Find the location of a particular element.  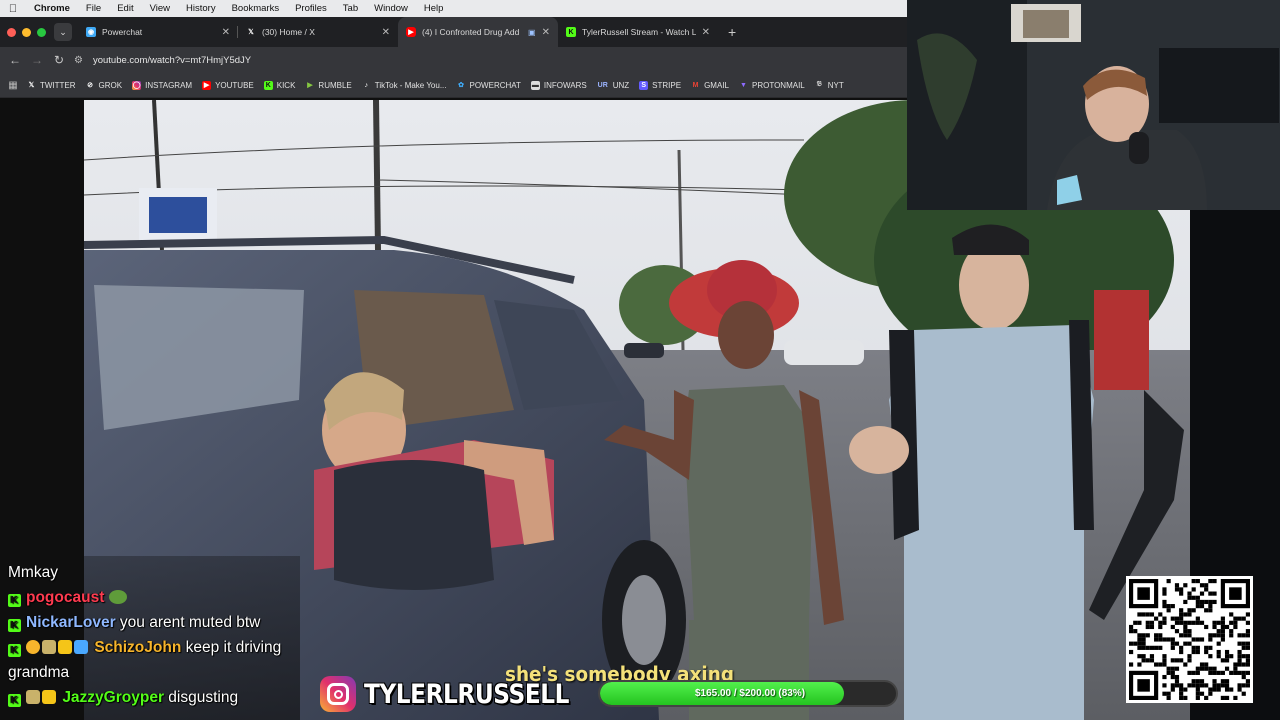

webcam-frame is located at coordinates (1093, 105).